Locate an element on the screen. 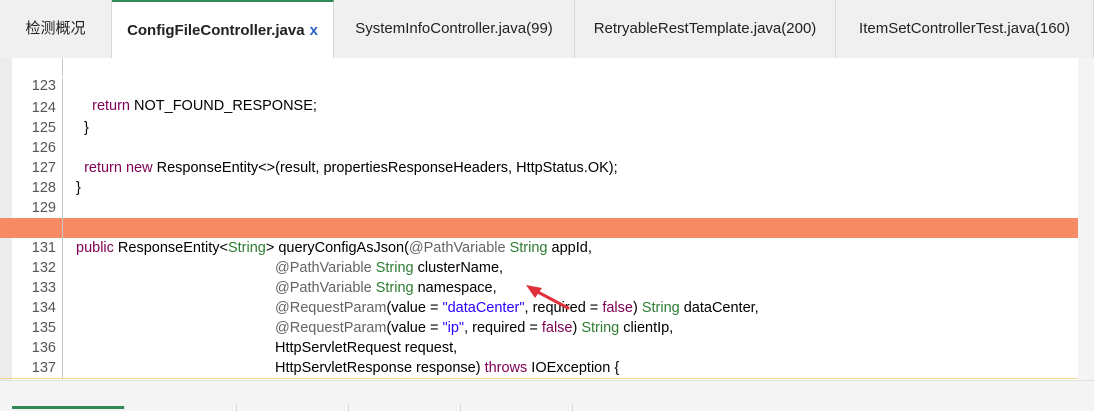 The image size is (1094, 411). vertical-scrollbar is located at coordinates (1086, 219).